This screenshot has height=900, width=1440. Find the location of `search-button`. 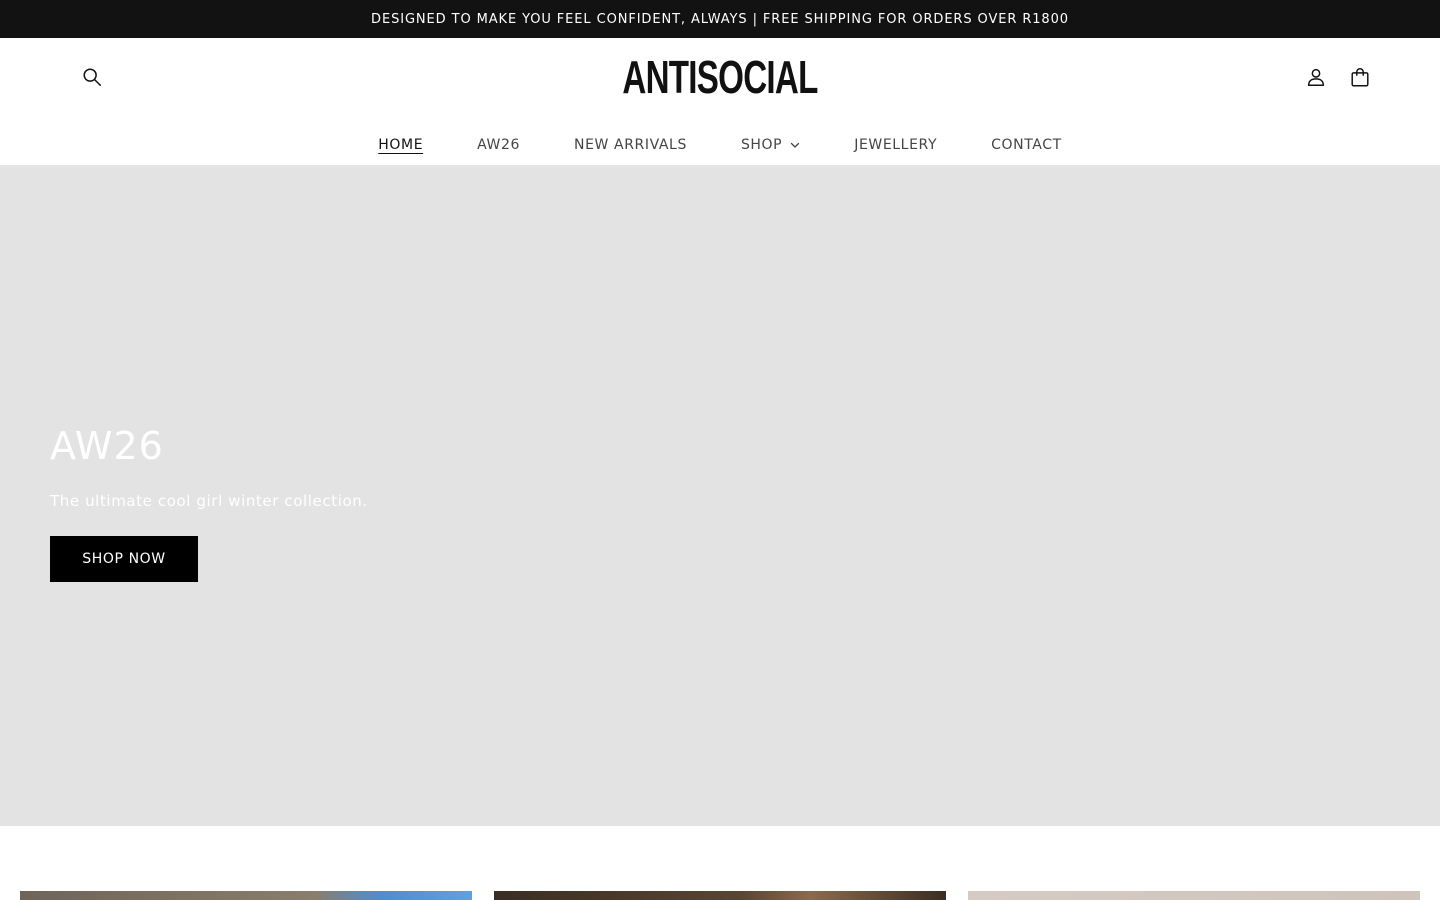

search-button is located at coordinates (92, 77).